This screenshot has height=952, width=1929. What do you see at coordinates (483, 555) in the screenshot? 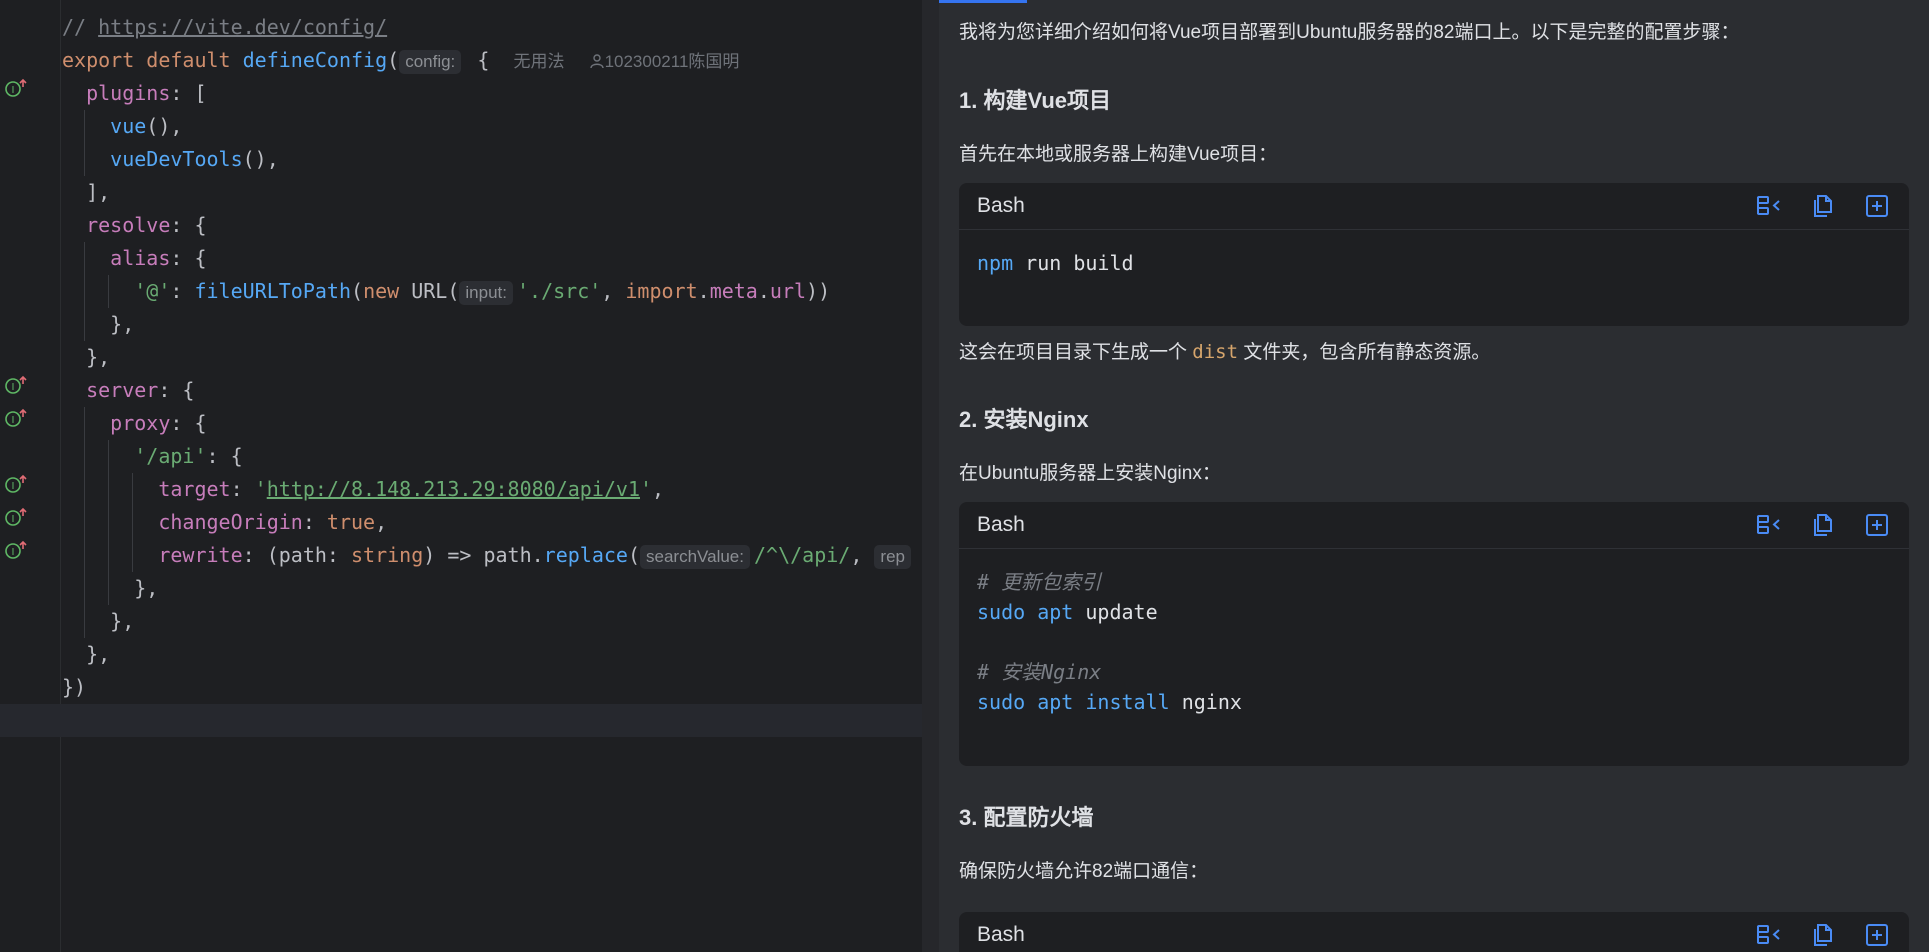
I see `identifier: ) => path.` at bounding box center [483, 555].